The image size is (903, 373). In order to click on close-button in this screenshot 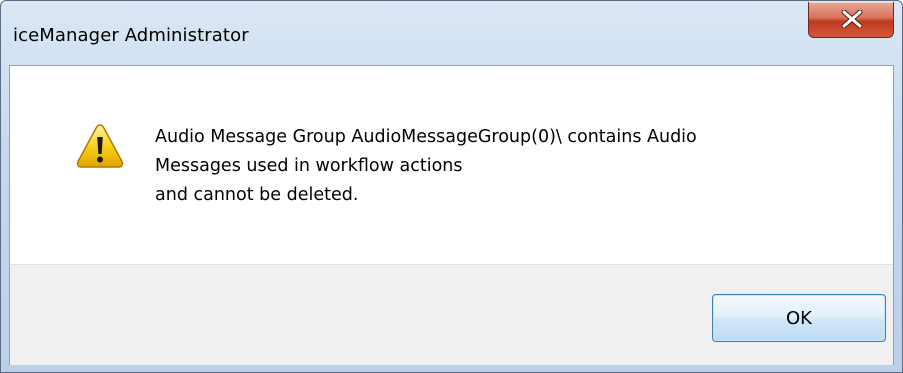, I will do `click(851, 20)`.